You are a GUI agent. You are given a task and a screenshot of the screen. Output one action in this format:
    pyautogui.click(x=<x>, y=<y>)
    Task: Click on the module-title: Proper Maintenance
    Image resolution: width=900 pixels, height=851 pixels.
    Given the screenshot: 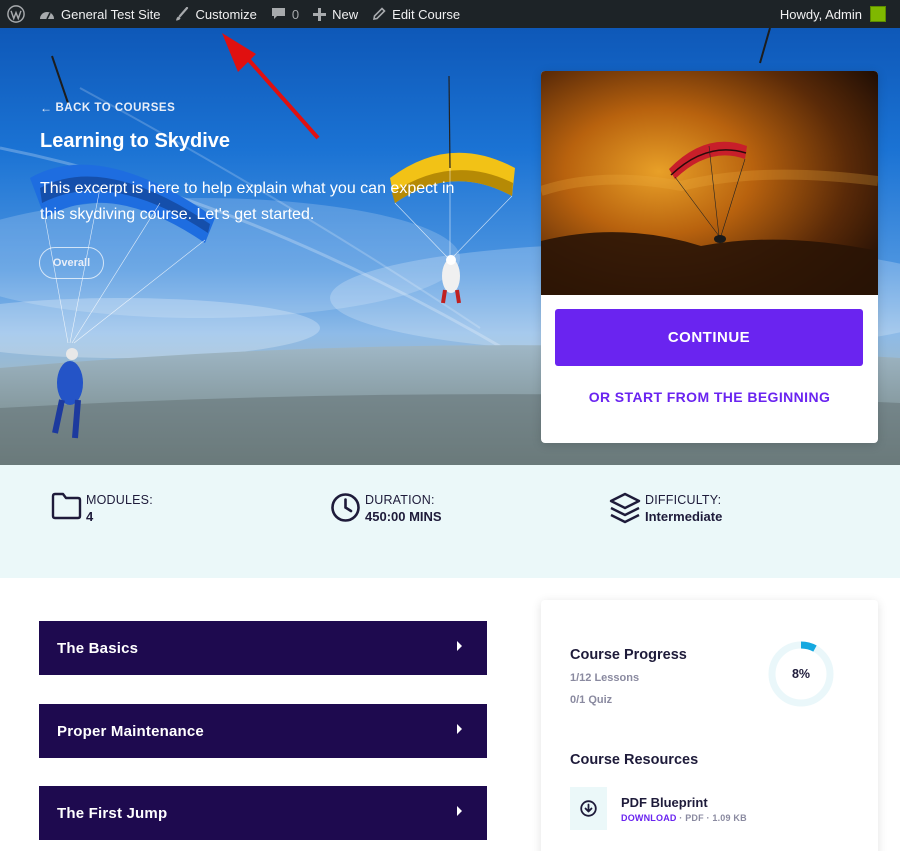 What is the action you would take?
    pyautogui.click(x=130, y=731)
    